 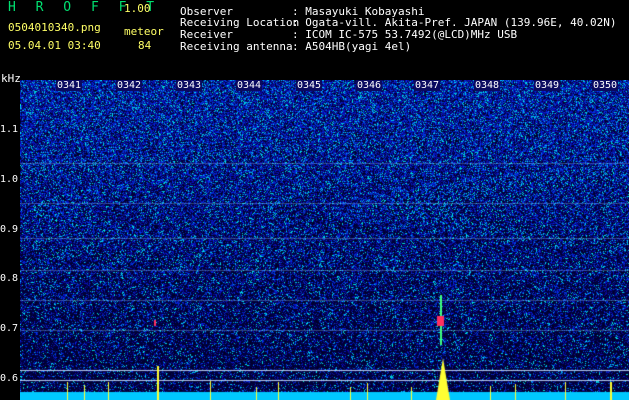 I want to click on time-tick-label: 0348, so click(x=487, y=85).